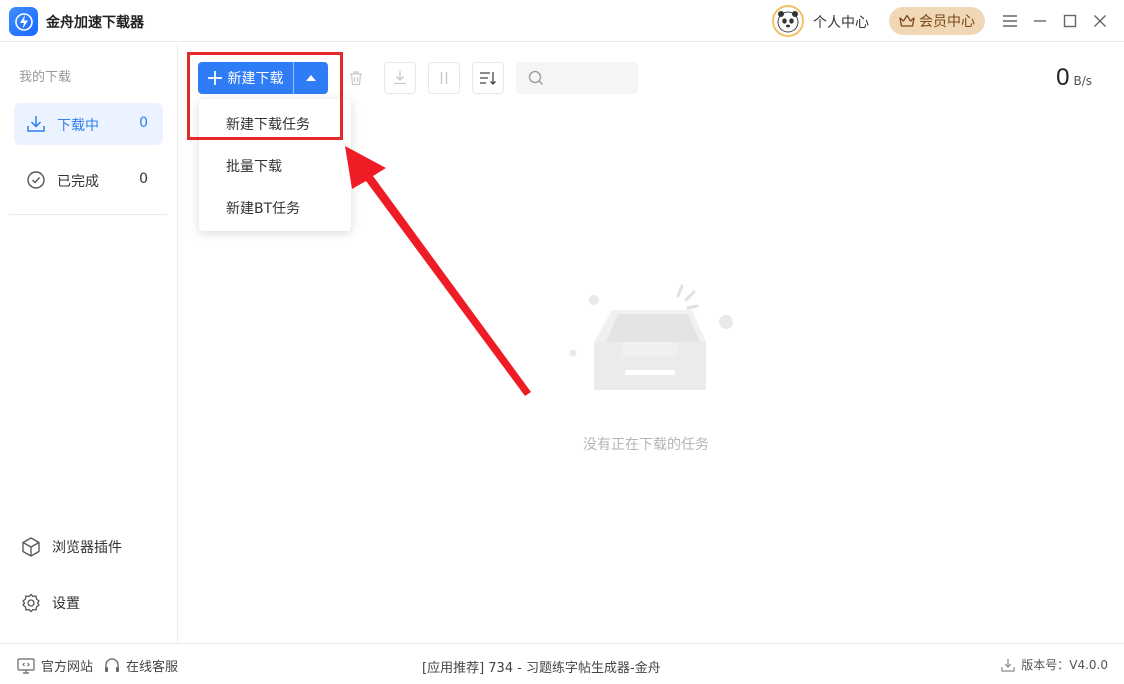 The height and width of the screenshot is (684, 1124). I want to click on crown-icon, so click(907, 20).